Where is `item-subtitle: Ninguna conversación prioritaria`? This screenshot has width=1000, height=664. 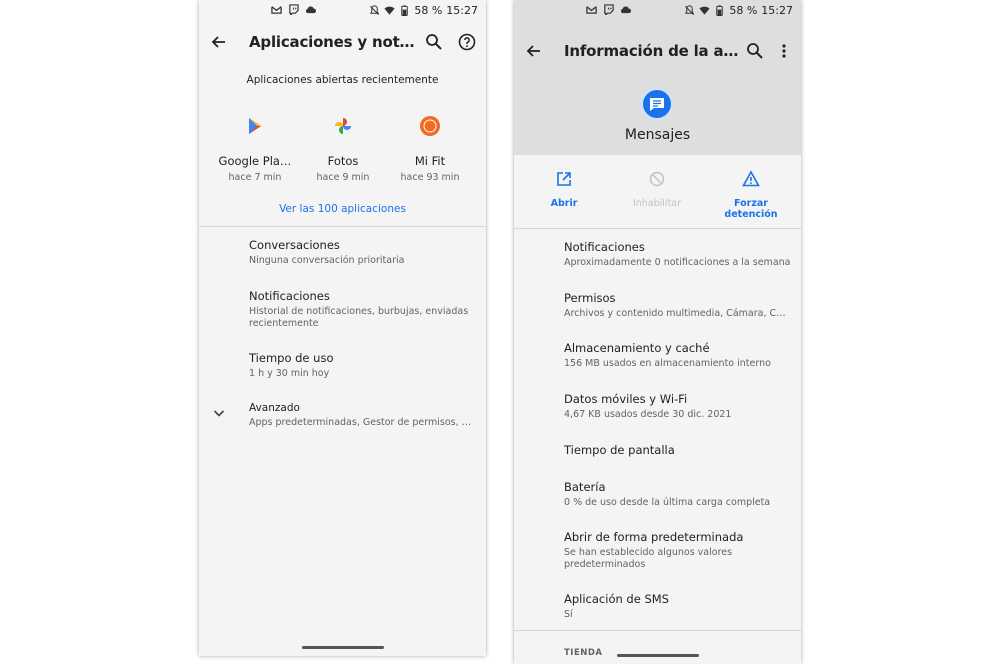
item-subtitle: Ninguna conversación prioritaria is located at coordinates (327, 260).